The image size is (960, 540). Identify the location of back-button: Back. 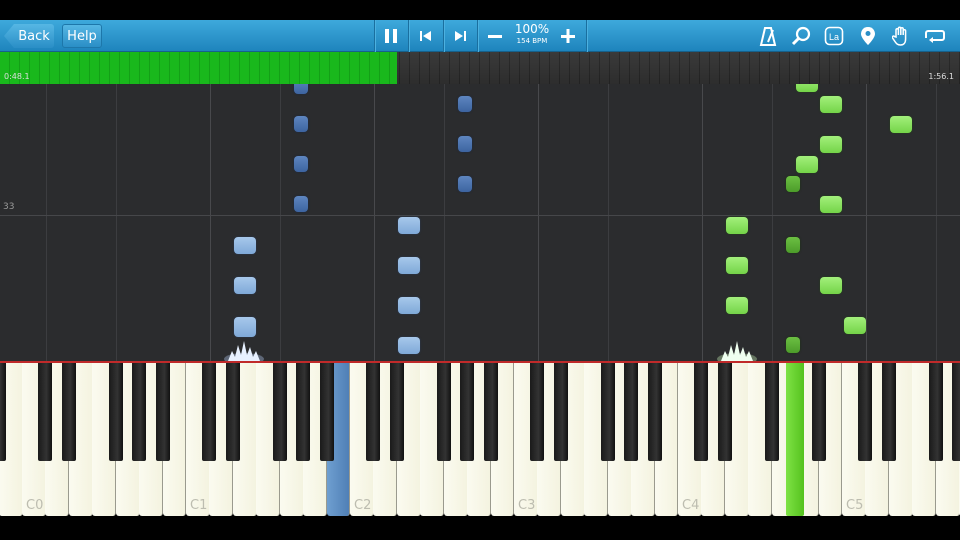
(29, 36).